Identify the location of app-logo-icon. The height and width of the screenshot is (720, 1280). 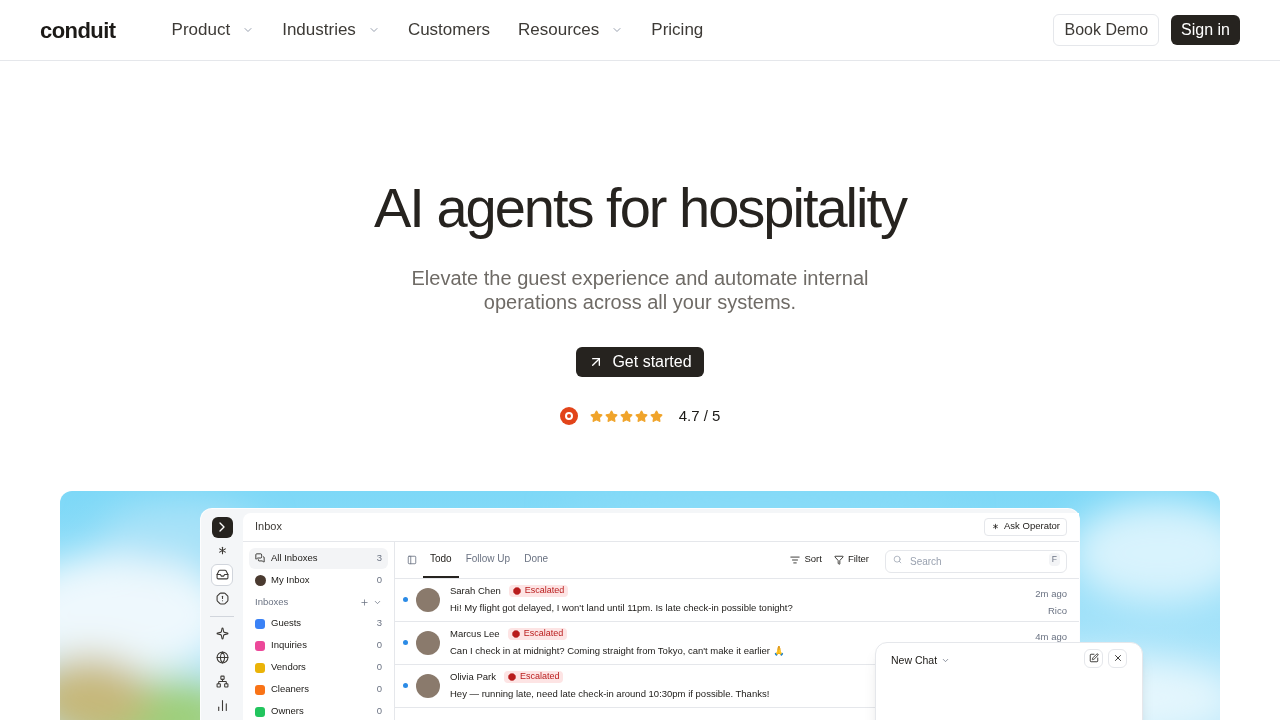
(222, 527).